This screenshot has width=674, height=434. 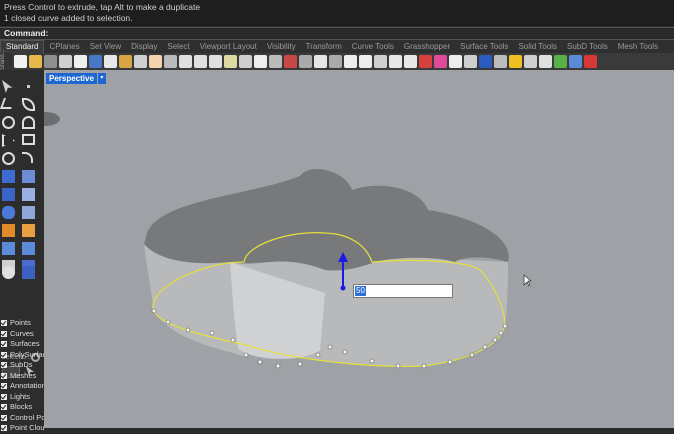 I want to click on extrude-icon, so click(x=28, y=194).